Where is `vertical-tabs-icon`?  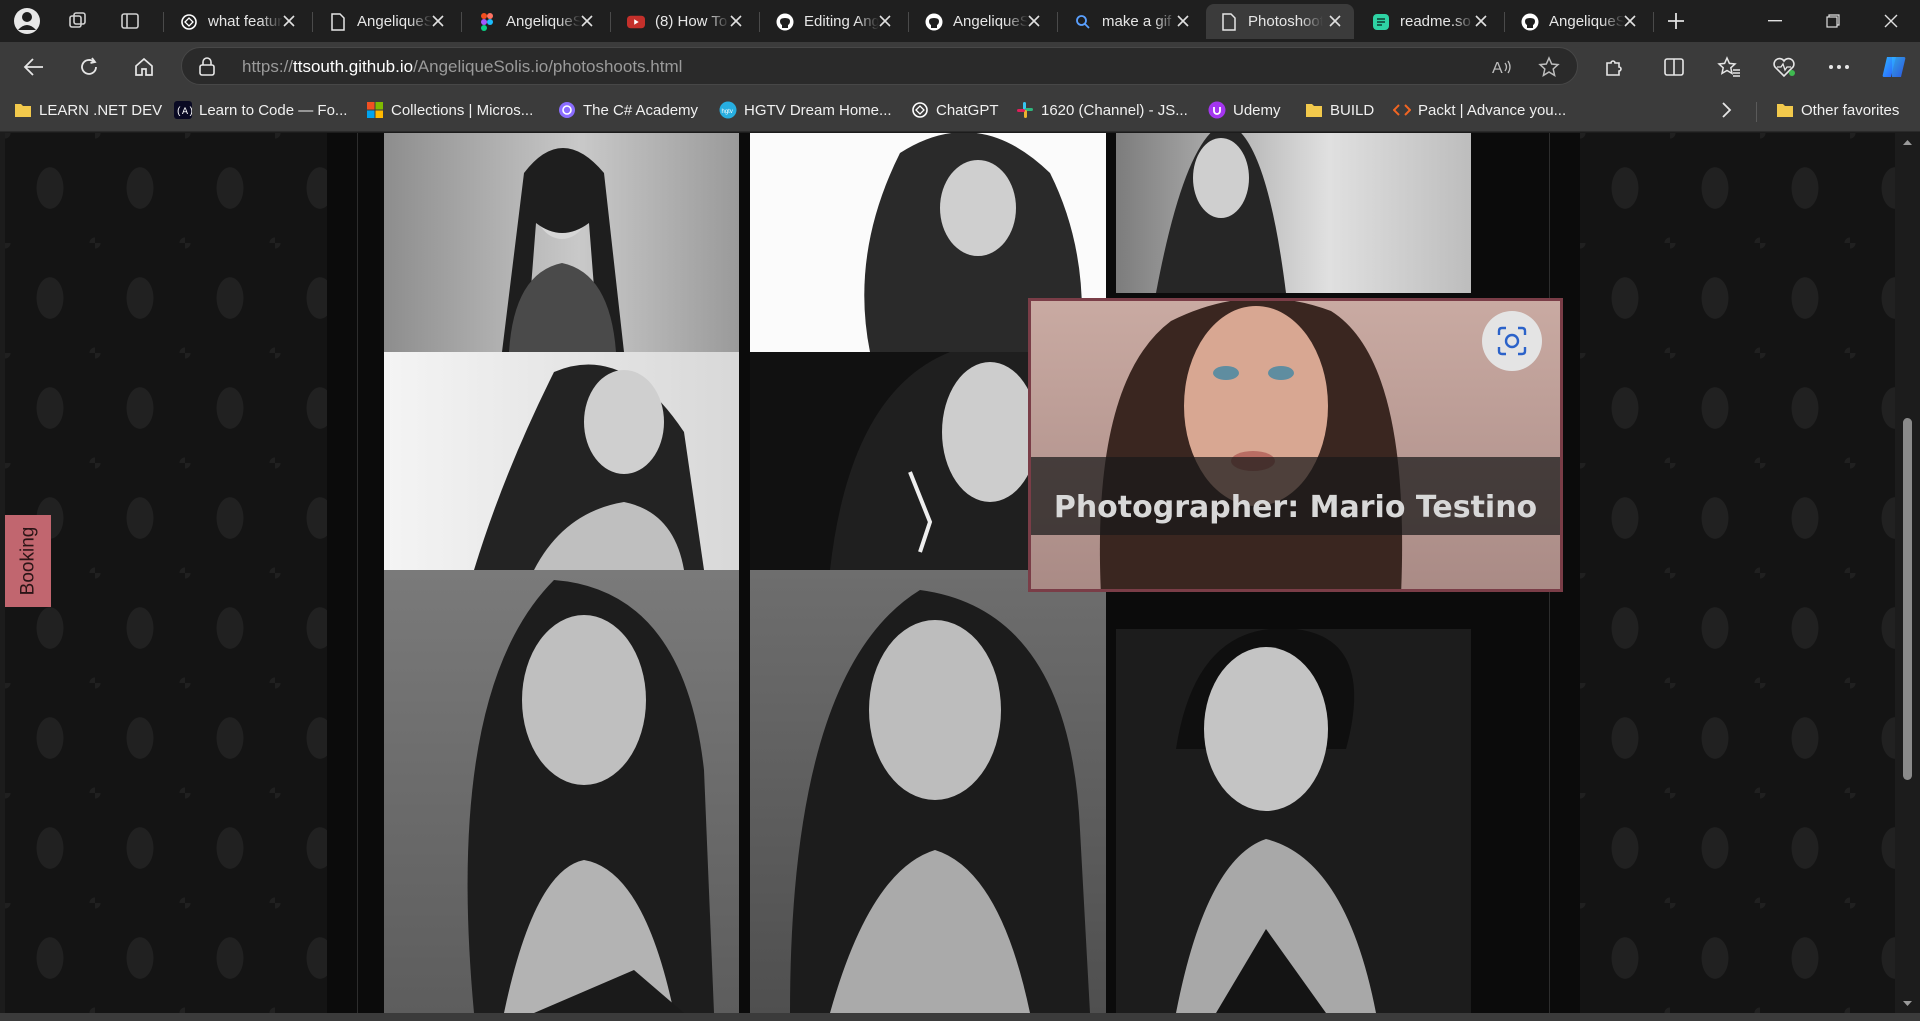
vertical-tabs-icon is located at coordinates (130, 21).